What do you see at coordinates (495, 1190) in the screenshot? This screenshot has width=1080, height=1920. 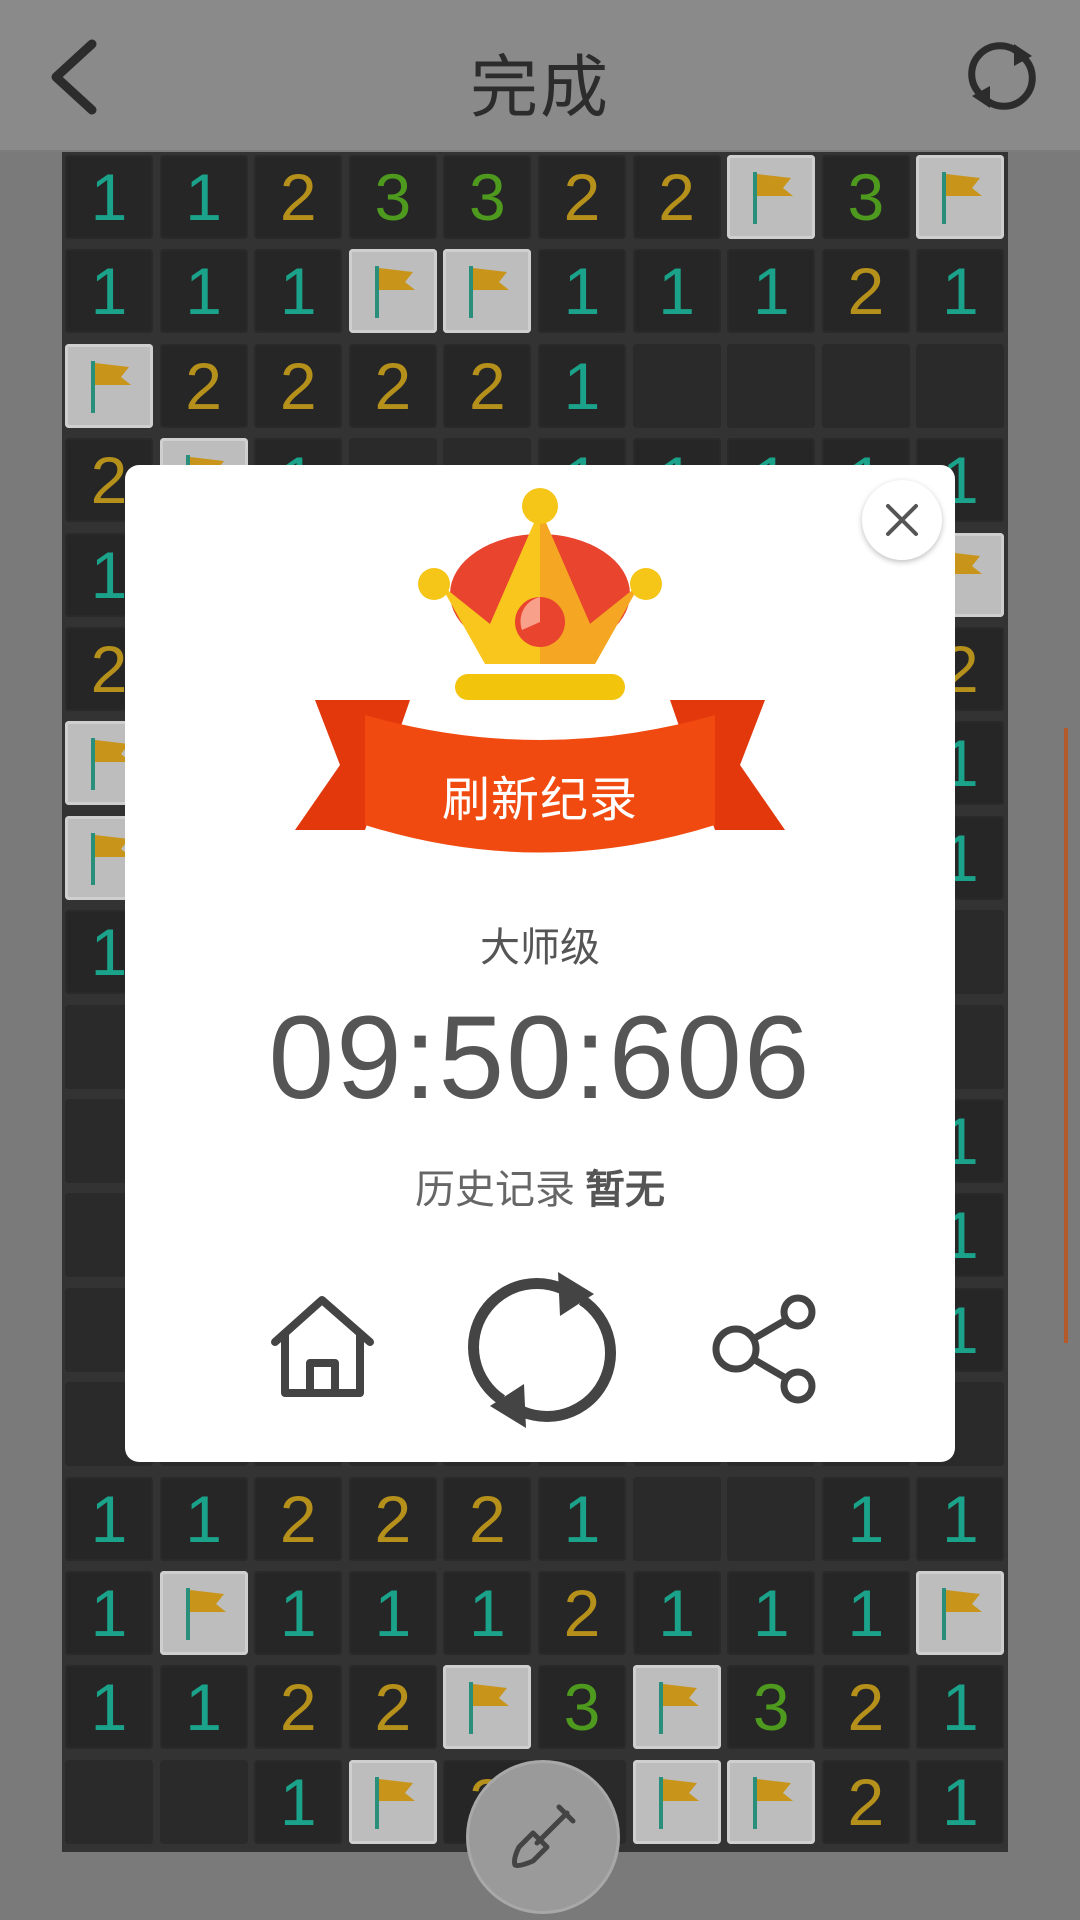 I see `history-label: 历史记录` at bounding box center [495, 1190].